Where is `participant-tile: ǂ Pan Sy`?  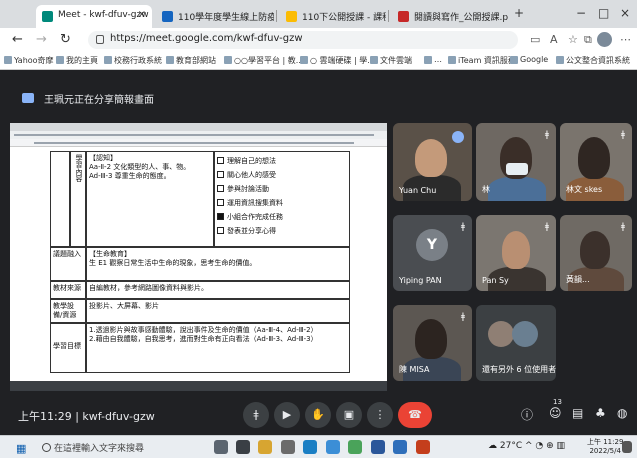
participant-tile: ǂ Pan Sy is located at coordinates (516, 253).